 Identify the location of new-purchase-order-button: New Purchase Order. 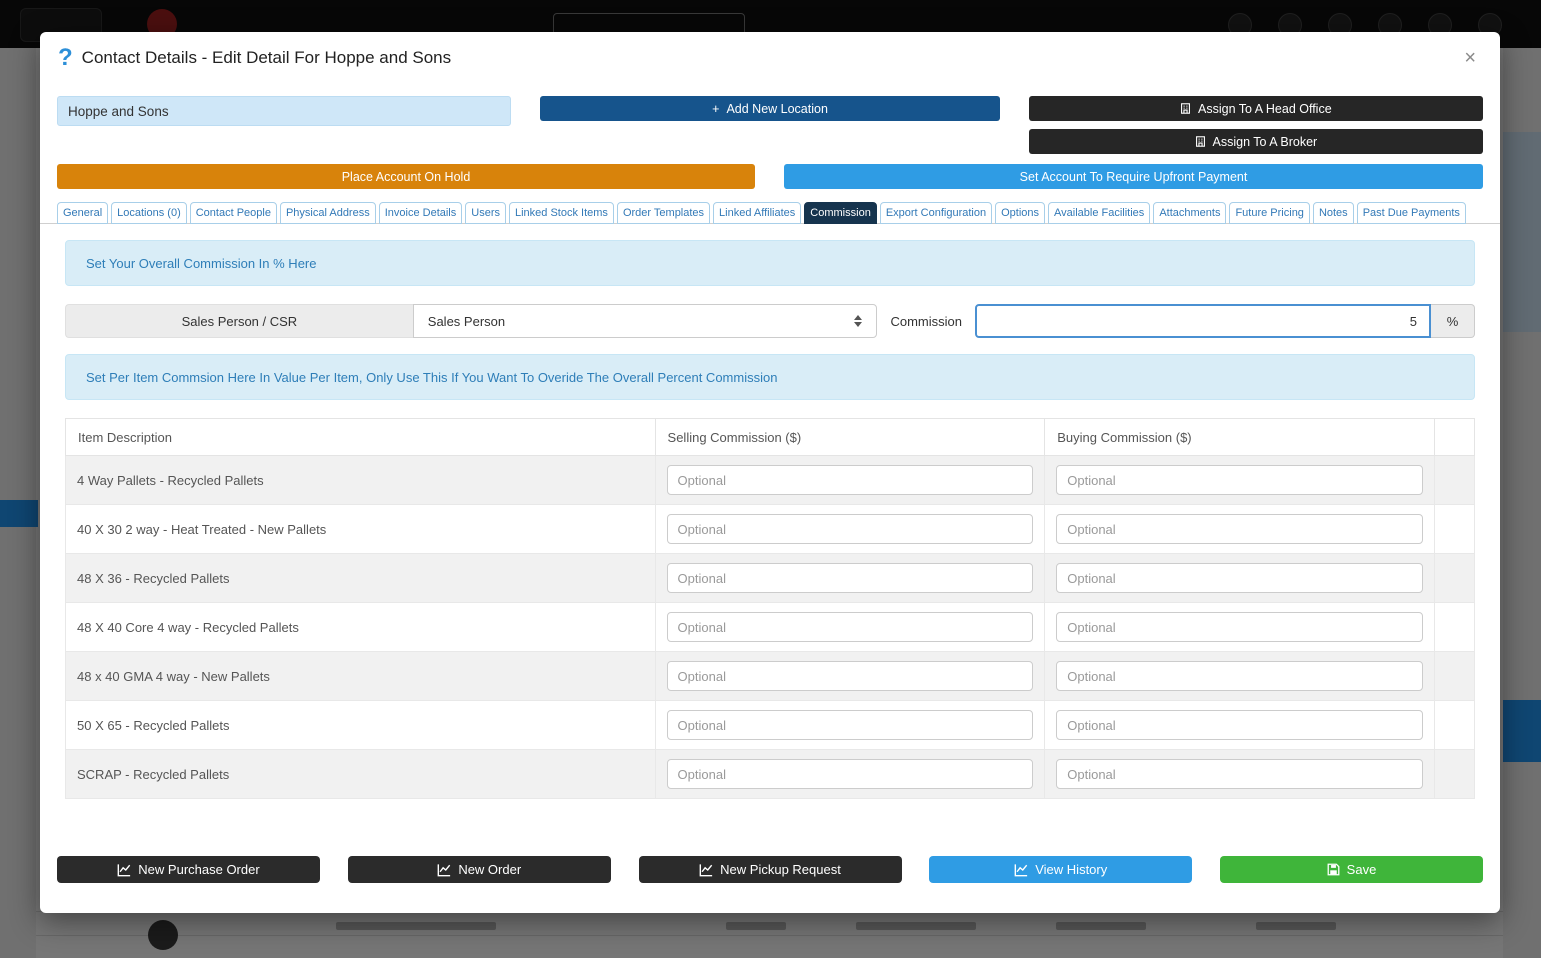
(188, 869).